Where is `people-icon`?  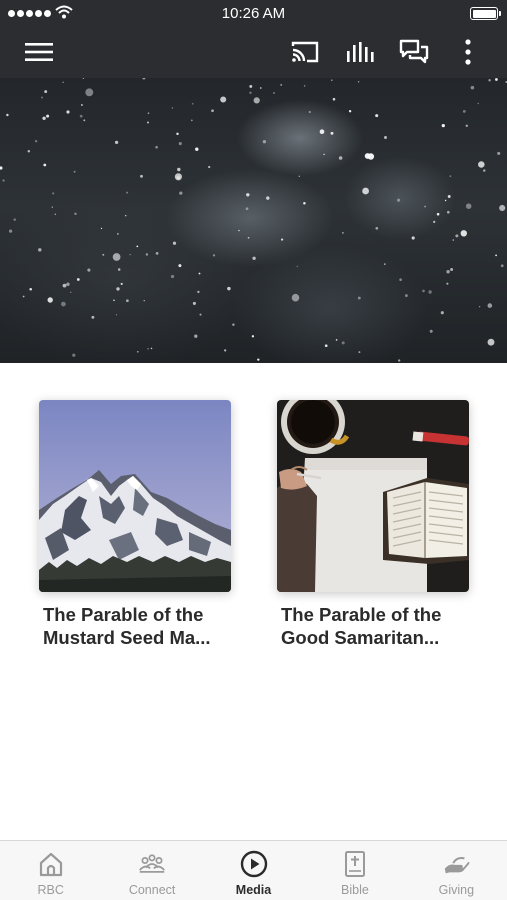
people-icon is located at coordinates (152, 864).